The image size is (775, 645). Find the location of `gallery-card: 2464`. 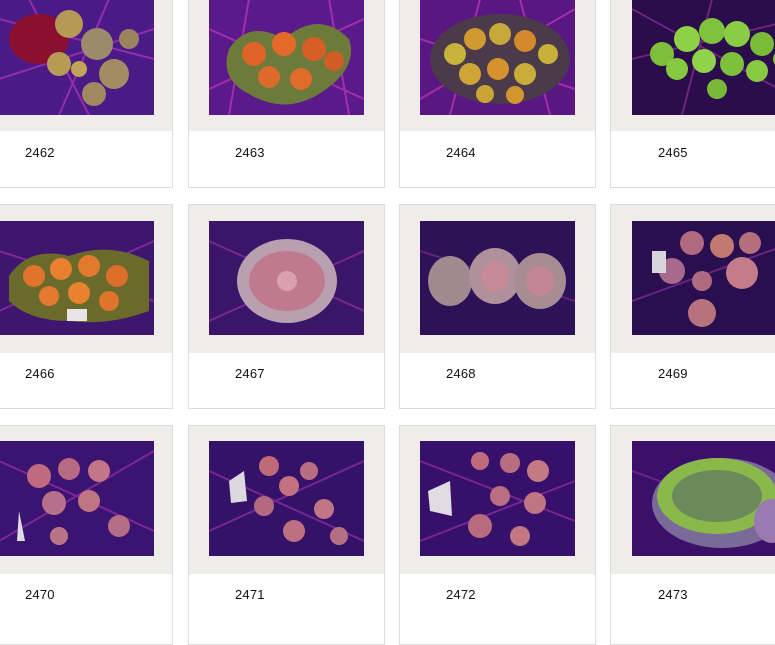

gallery-card: 2464 is located at coordinates (497, 94).